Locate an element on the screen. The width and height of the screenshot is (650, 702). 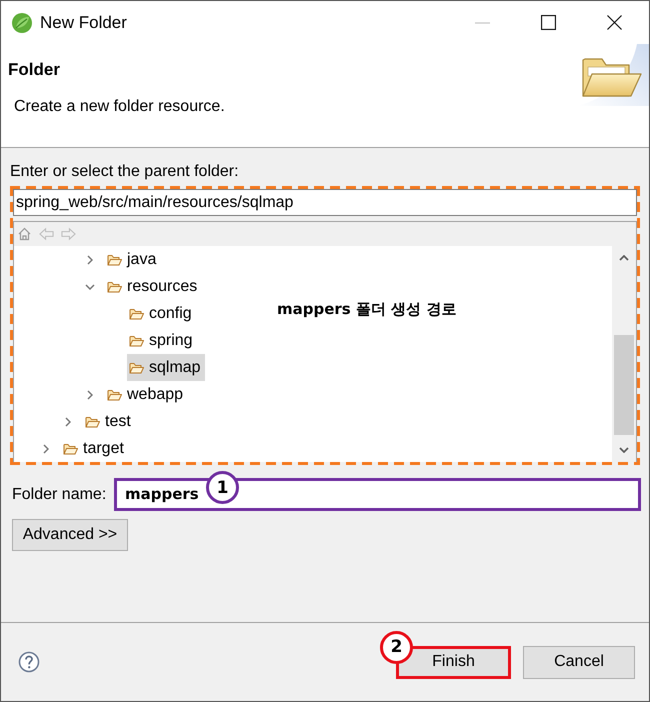
tree-item: webapp is located at coordinates (146, 394).